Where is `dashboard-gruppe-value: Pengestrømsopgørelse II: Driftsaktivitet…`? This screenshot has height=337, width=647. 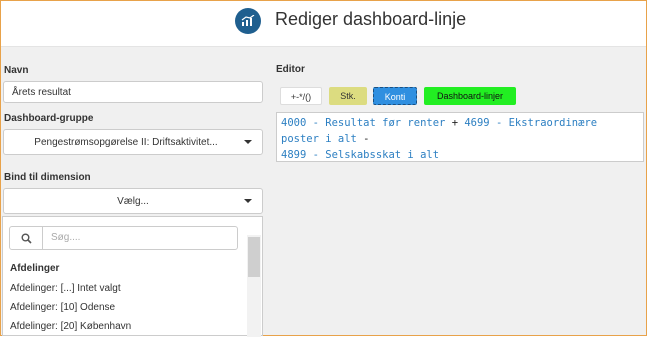 dashboard-gruppe-value: Pengestrømsopgørelse II: Driftsaktivitet… is located at coordinates (126, 142).